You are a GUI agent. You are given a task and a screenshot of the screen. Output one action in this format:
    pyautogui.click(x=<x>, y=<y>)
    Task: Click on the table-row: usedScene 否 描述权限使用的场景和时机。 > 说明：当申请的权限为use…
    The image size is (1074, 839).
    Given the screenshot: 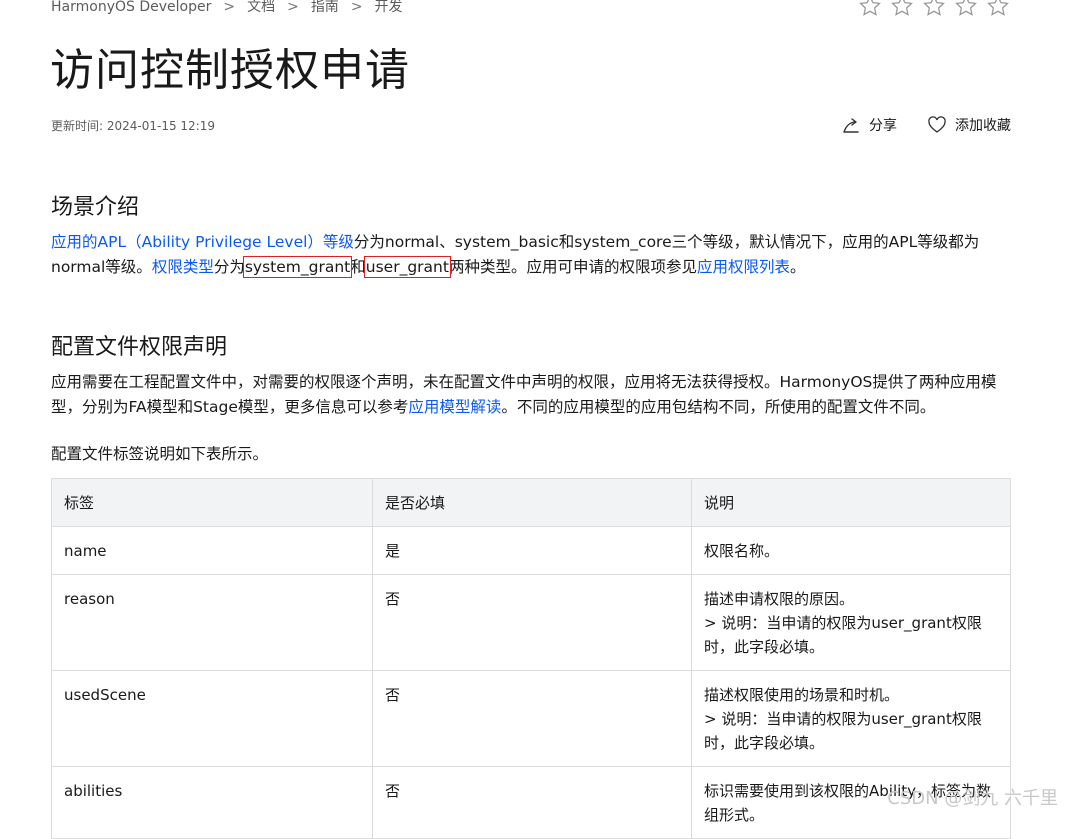 What is the action you would take?
    pyautogui.click(x=531, y=718)
    